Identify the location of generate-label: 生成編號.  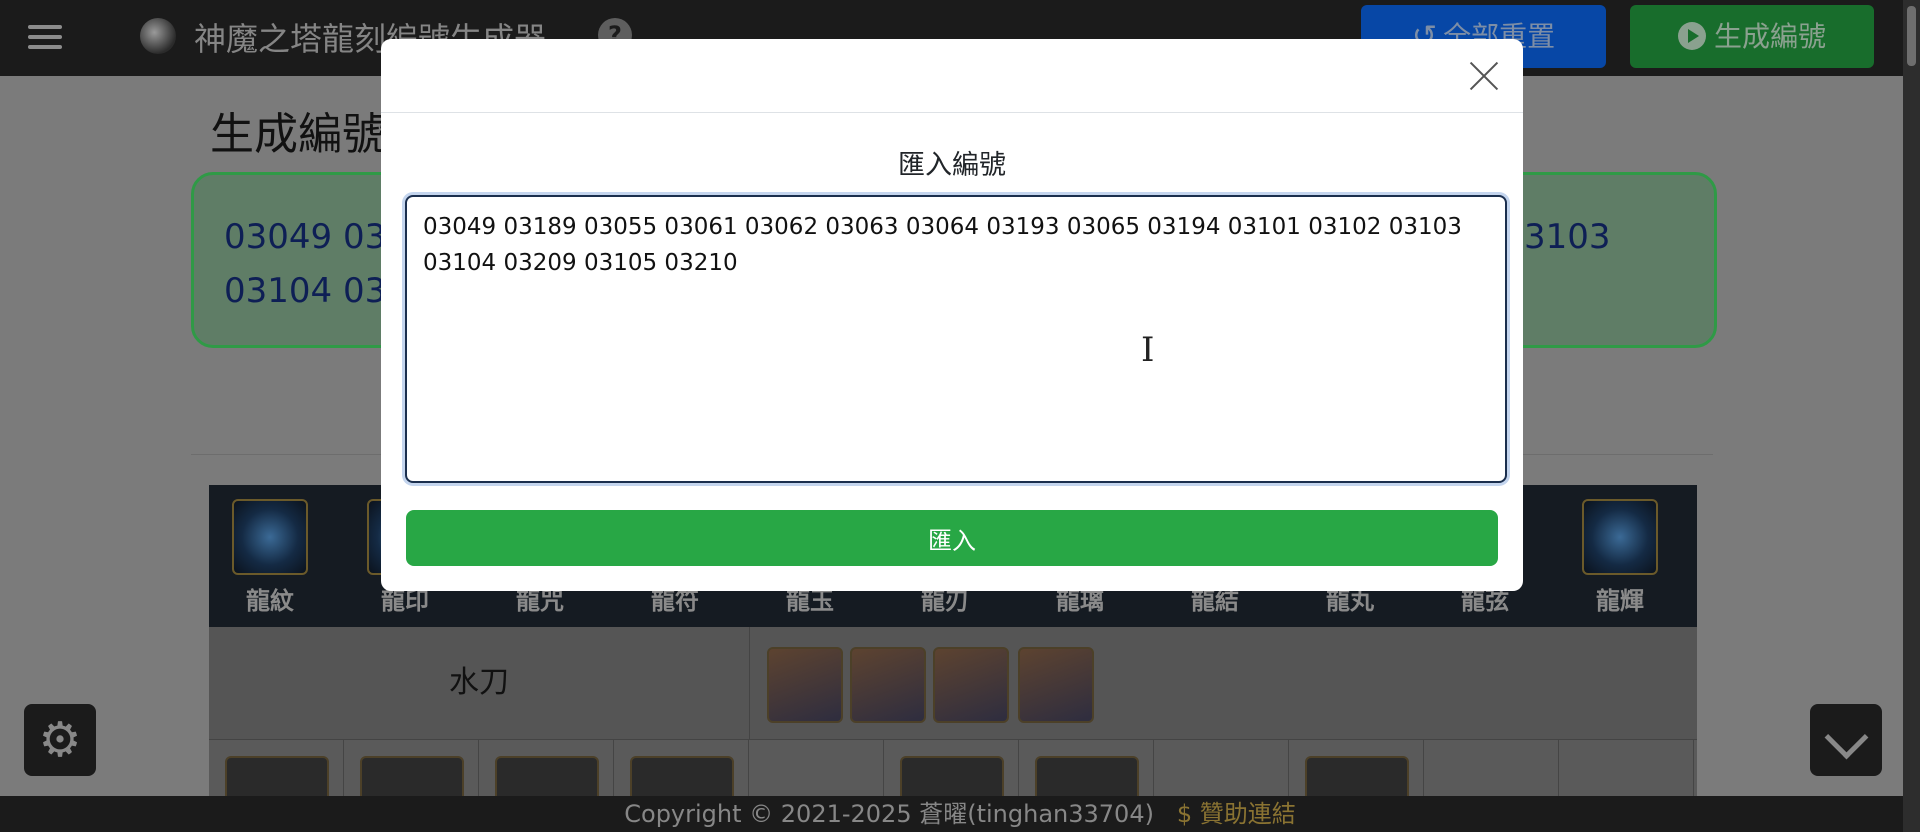
(1769, 36).